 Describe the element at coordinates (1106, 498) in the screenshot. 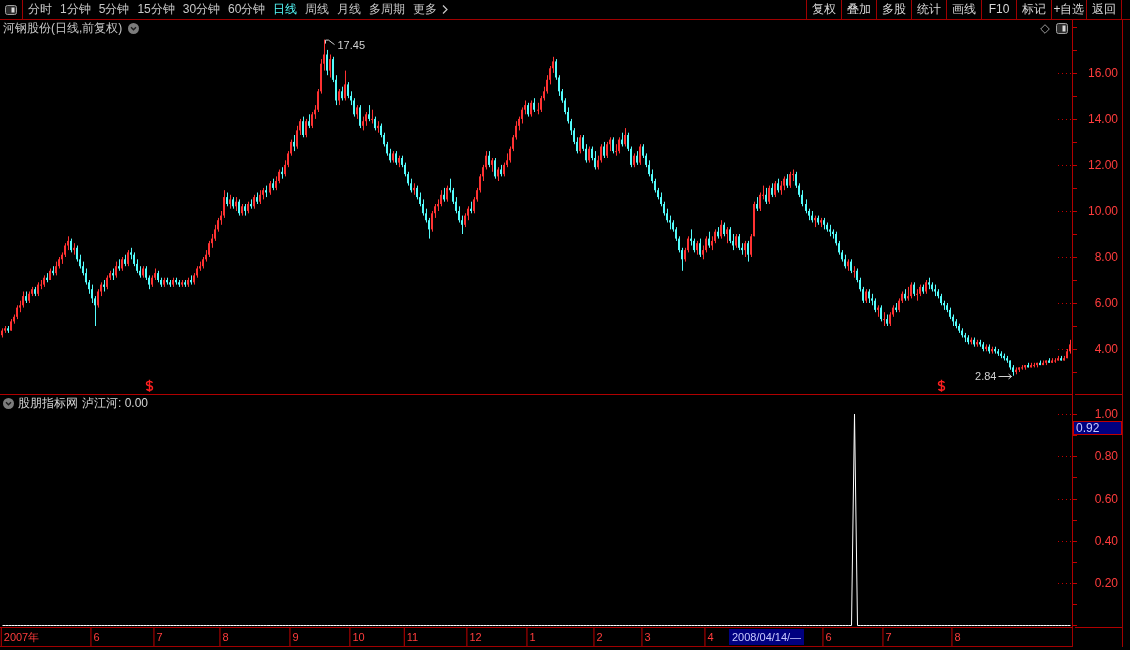

I see `axis-label: 0.60` at that location.